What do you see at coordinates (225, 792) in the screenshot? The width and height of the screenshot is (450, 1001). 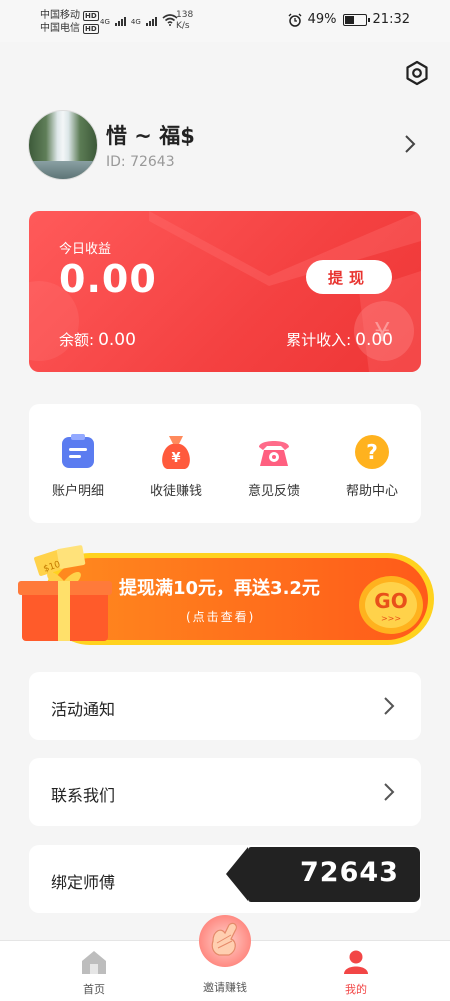 I see `list-item-contact-us: 联系我们` at bounding box center [225, 792].